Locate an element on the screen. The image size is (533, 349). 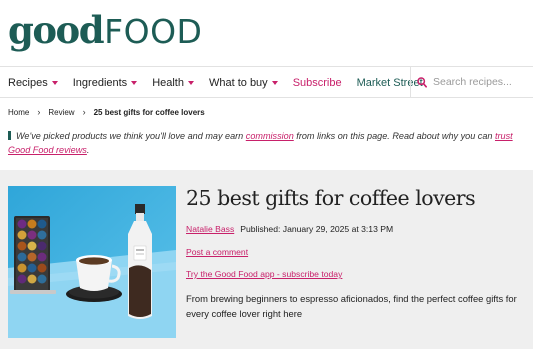
nav-item-ingredients: Ingredients is located at coordinates (105, 83).